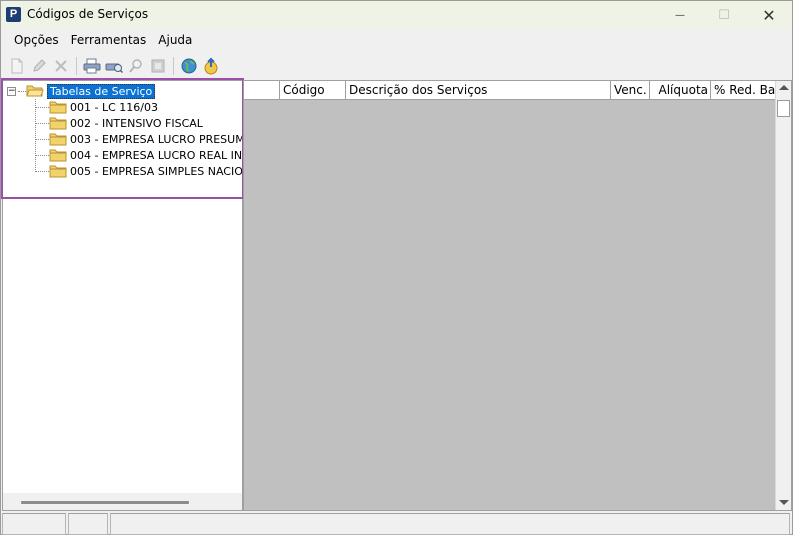 The width and height of the screenshot is (793, 535). Describe the element at coordinates (784, 502) in the screenshot. I see `scroll-down-icon` at that location.